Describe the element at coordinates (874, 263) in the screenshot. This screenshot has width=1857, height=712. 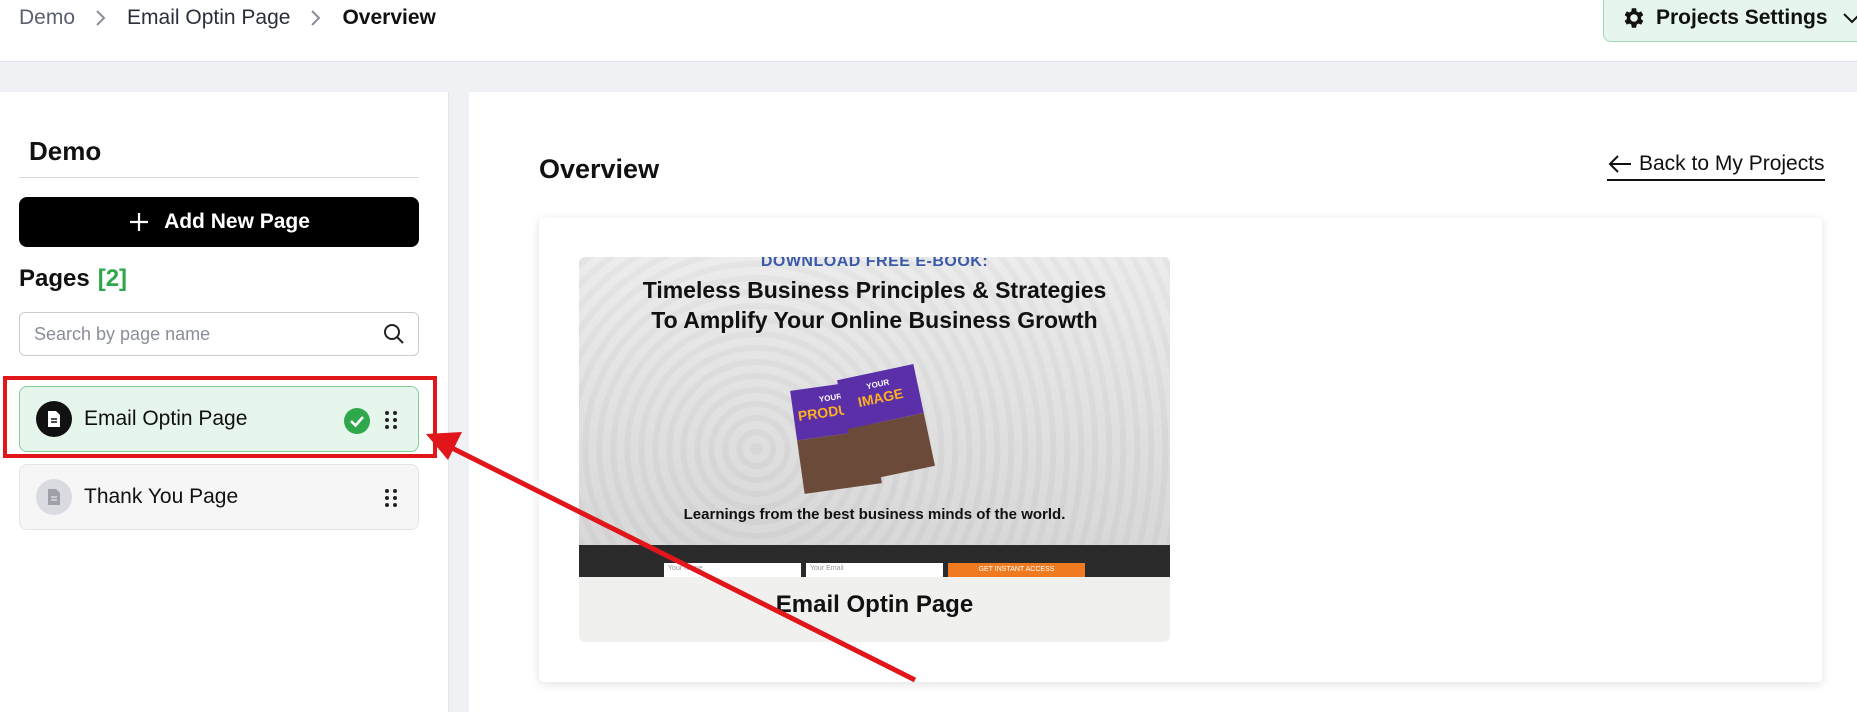
I see `thumbnail-kicker: DOWNLOAD FREE E-BOOK:` at that location.